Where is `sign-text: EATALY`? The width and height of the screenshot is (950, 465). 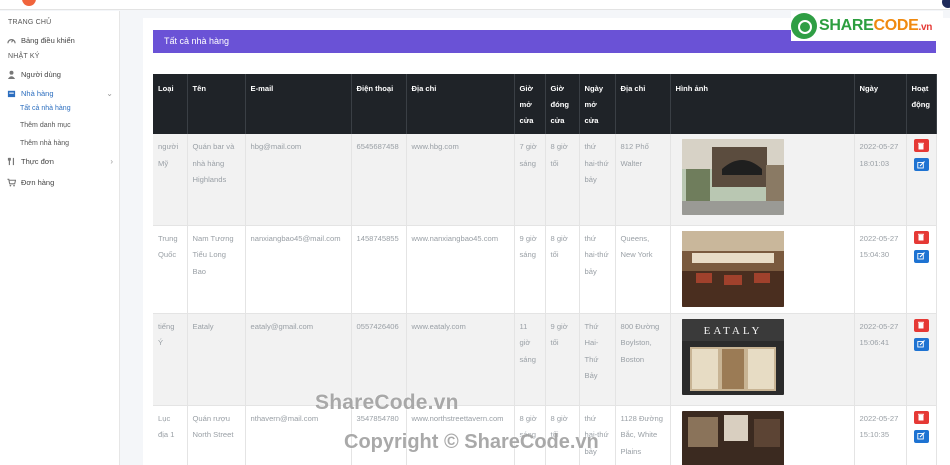 sign-text: EATALY is located at coordinates (732, 331).